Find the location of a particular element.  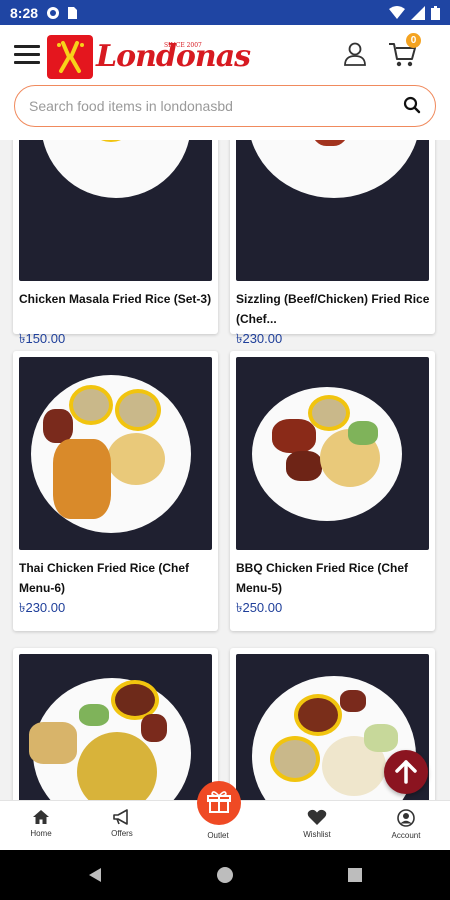

battery-icon is located at coordinates (435, 12).